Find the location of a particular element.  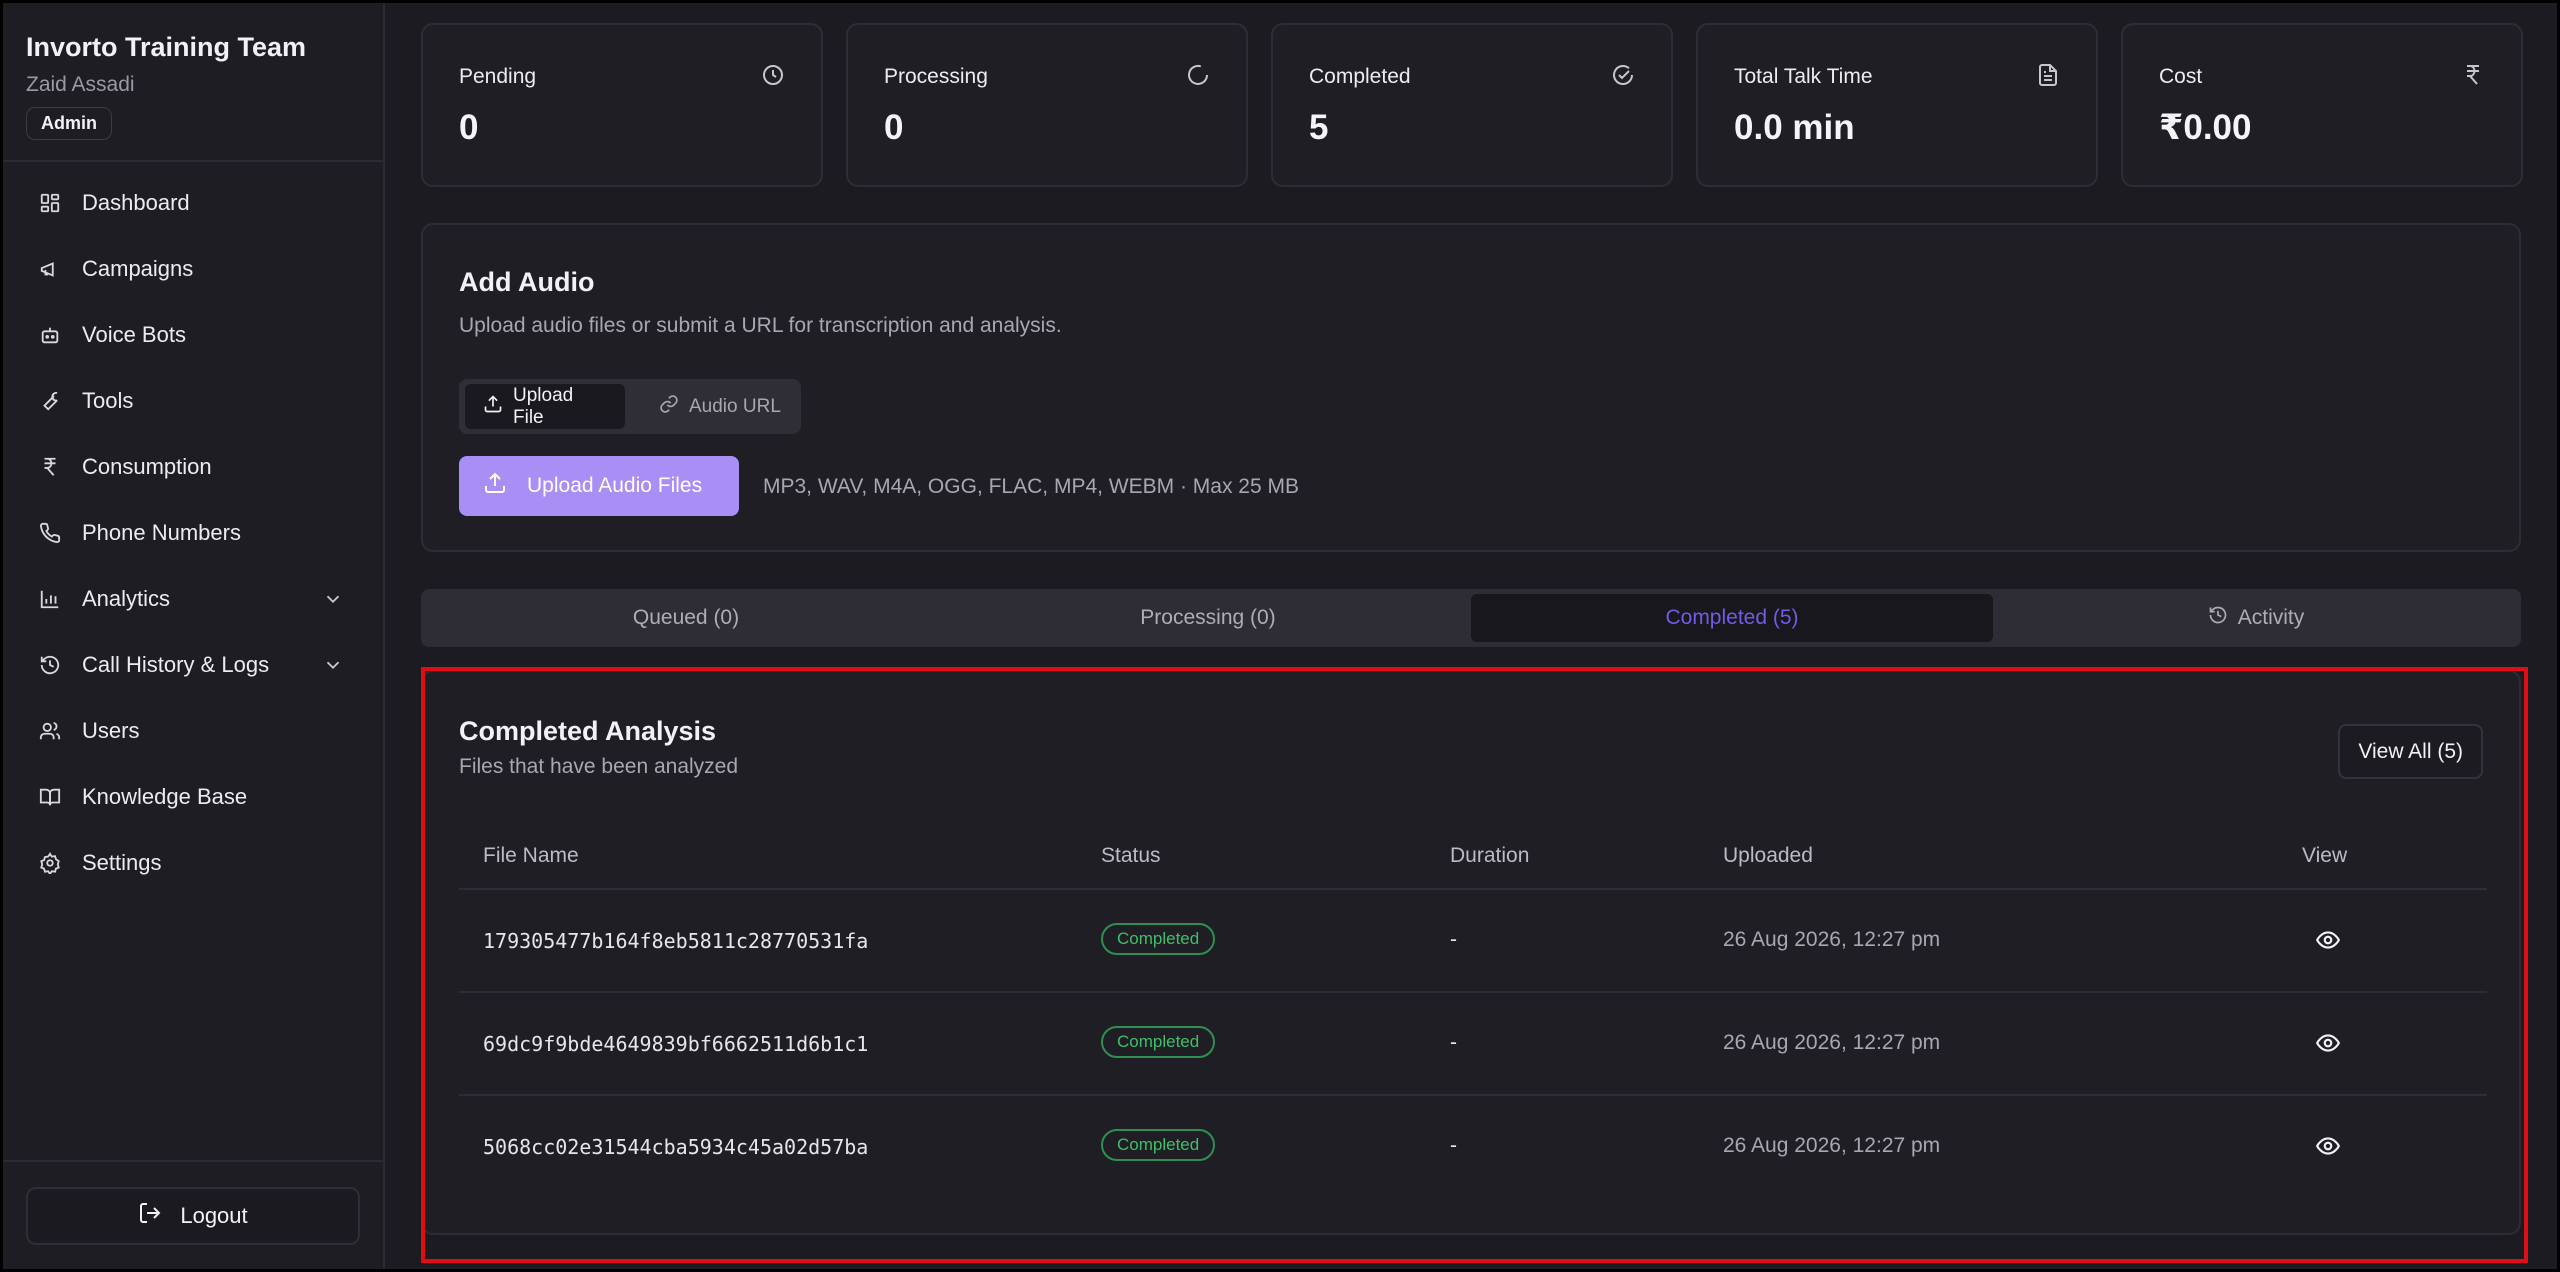

upload-icon is located at coordinates (493, 407).